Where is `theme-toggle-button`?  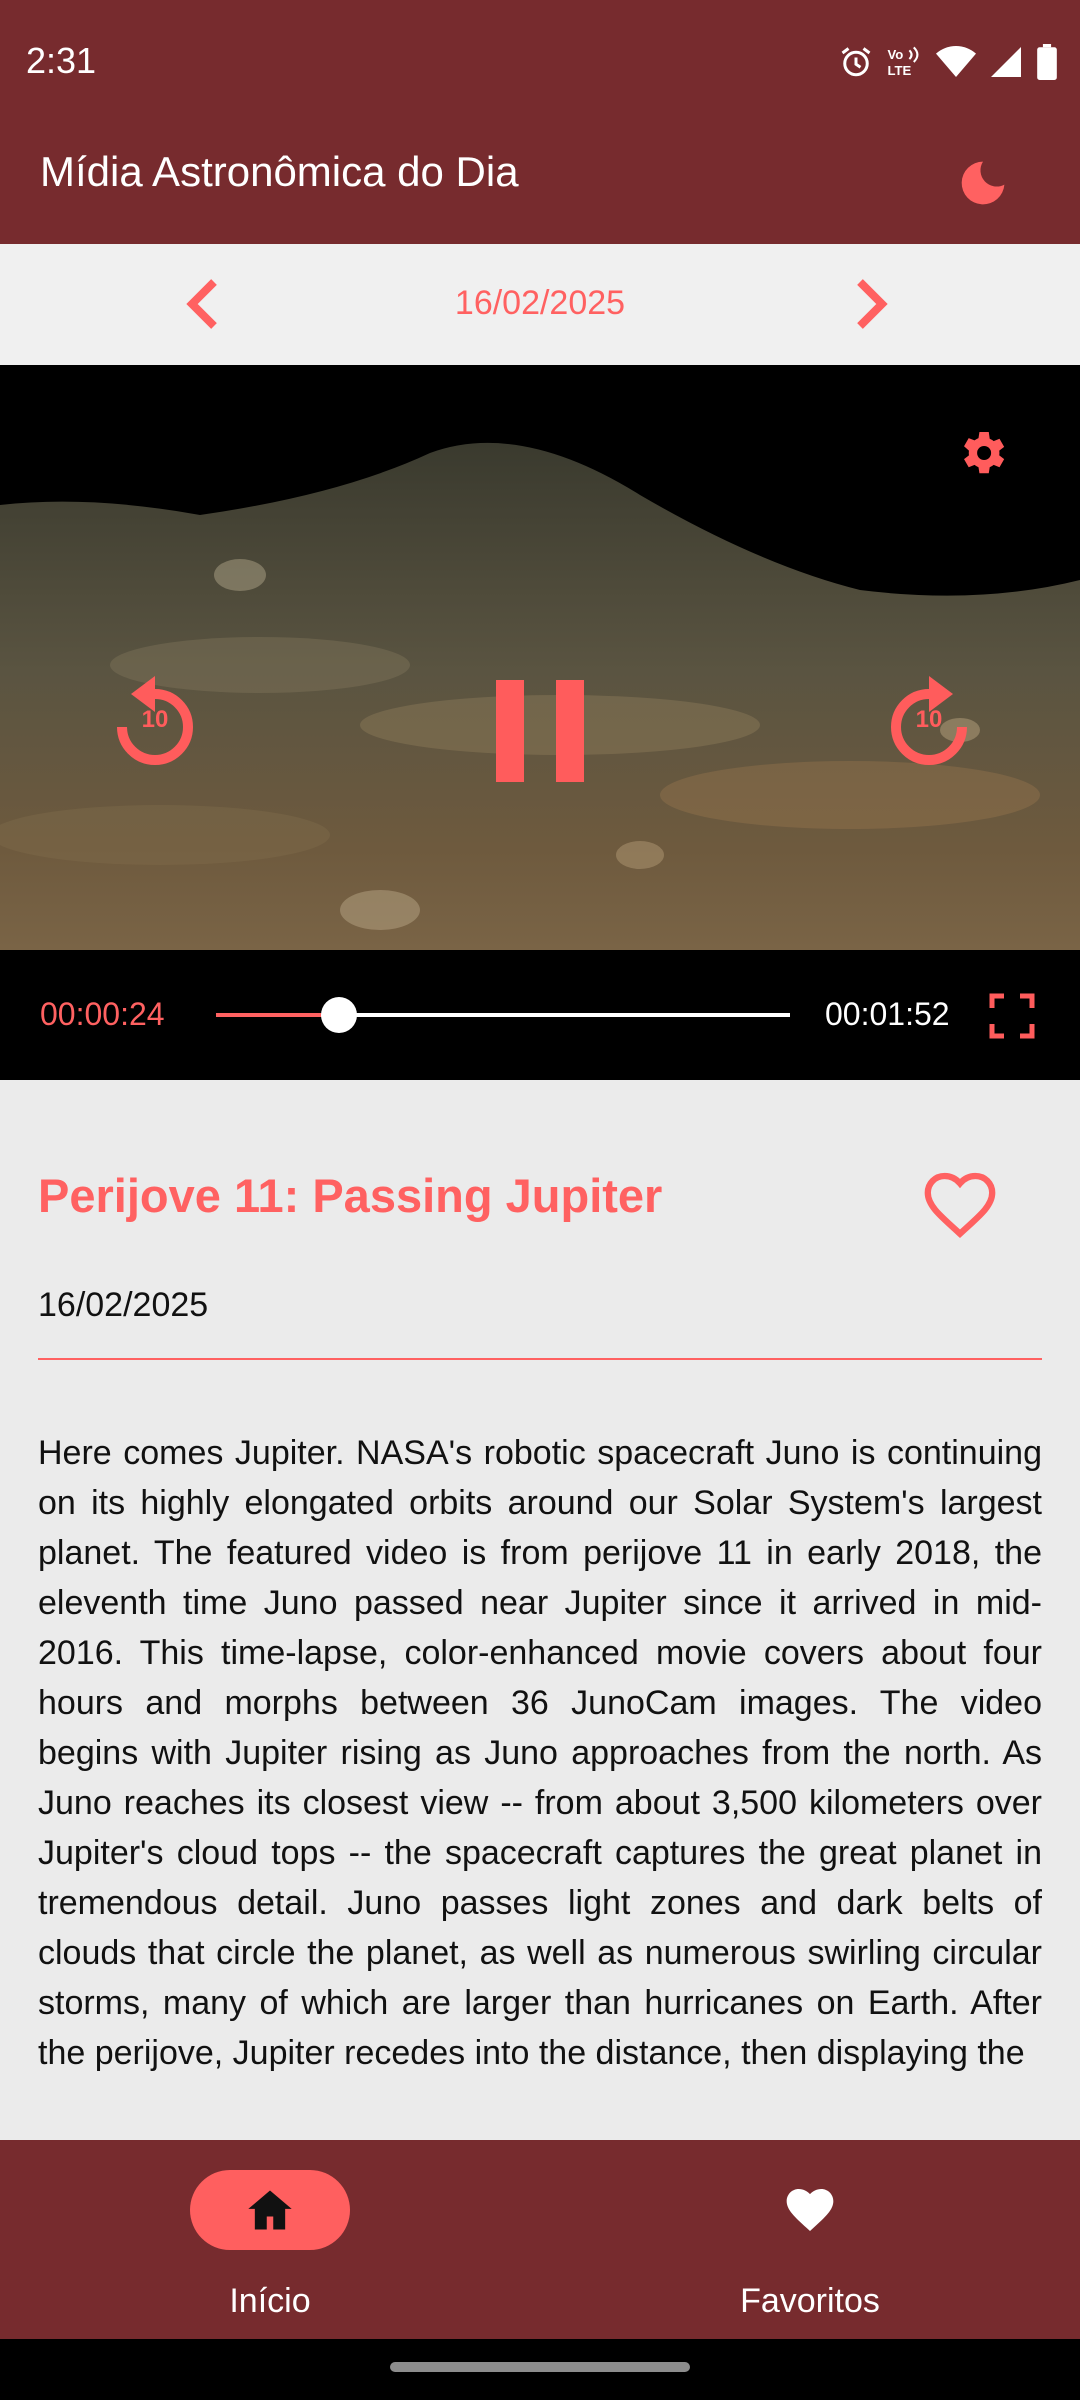
theme-toggle-button is located at coordinates (983, 183).